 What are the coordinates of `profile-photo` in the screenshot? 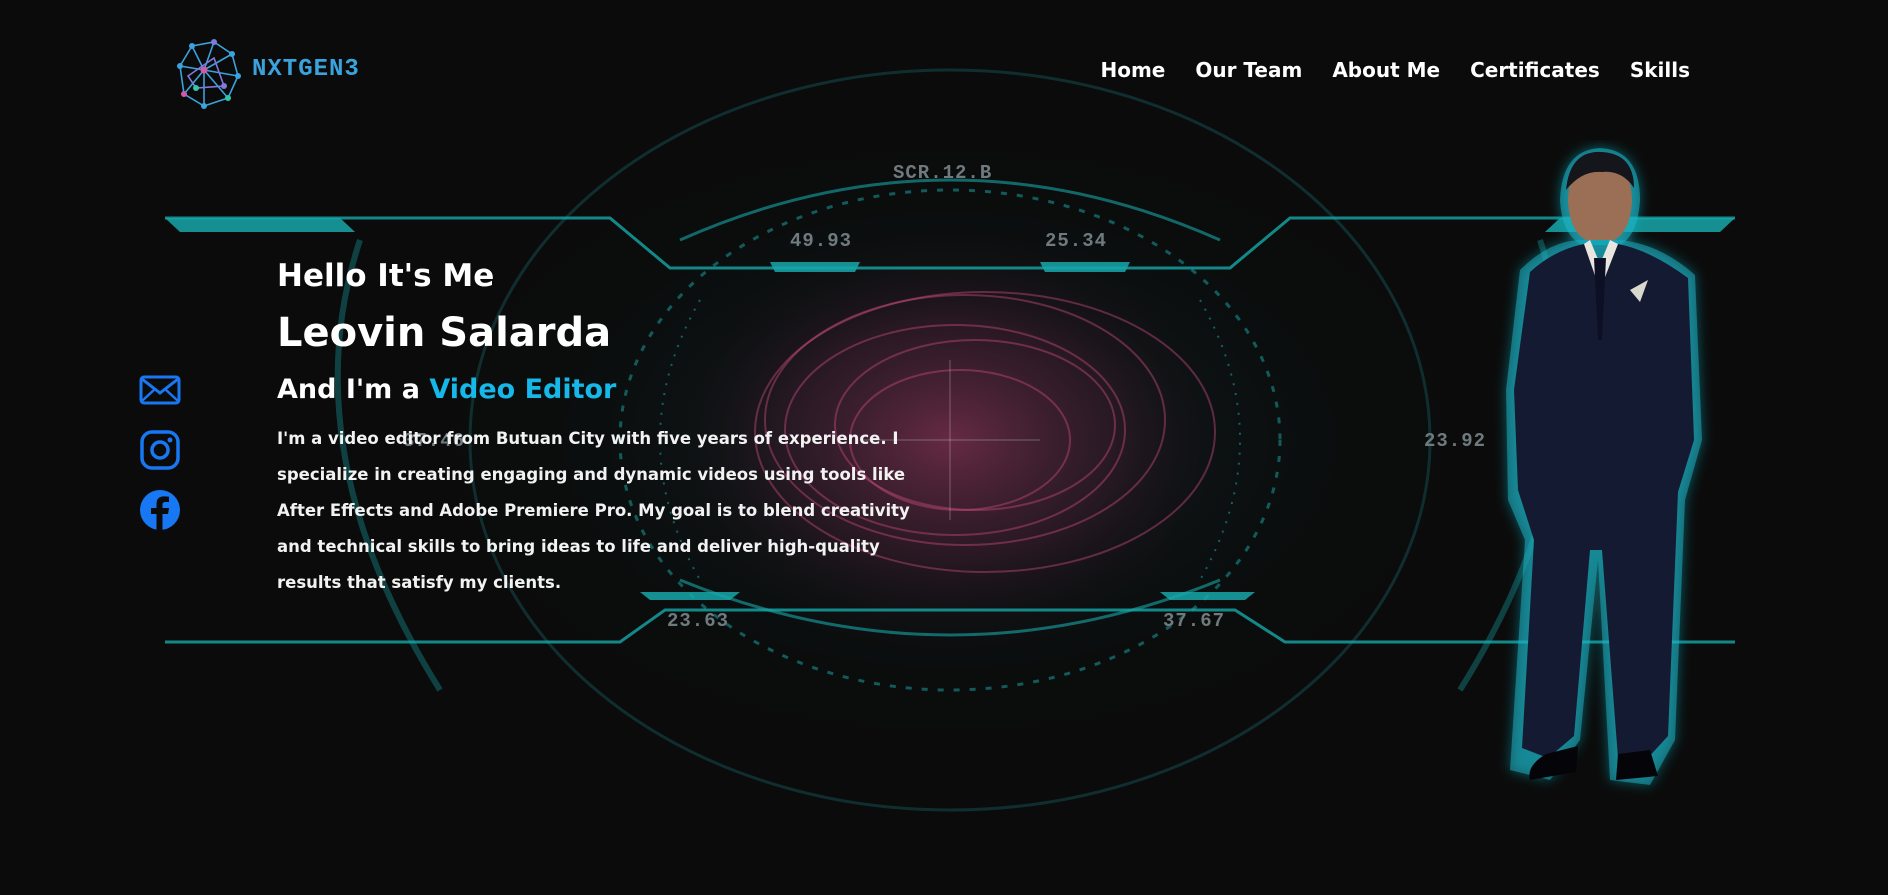 It's located at (1604, 466).